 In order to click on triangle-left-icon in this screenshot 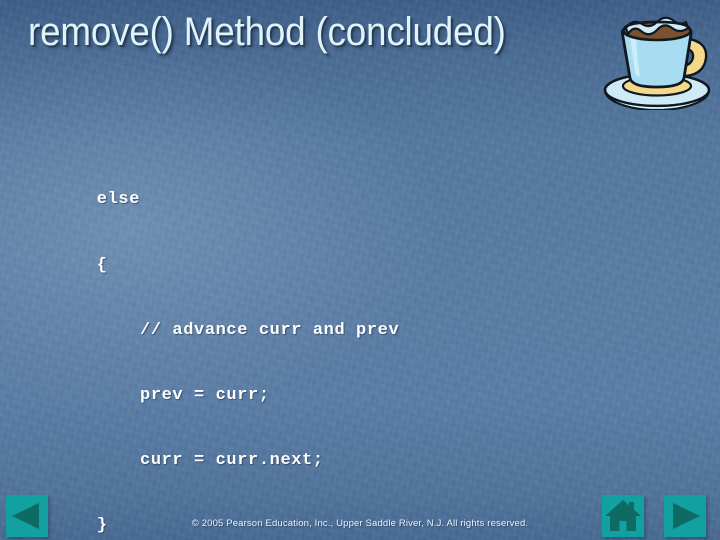, I will do `click(27, 516)`.